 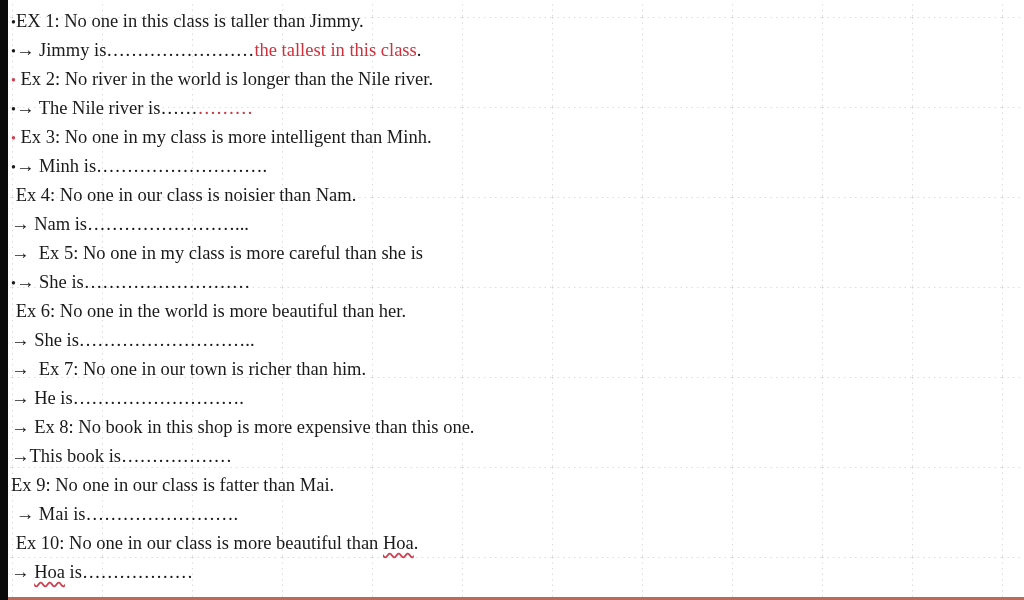 I want to click on exercise-line: • Ex 3: No one in my class is more intelligent than Minh., so click(x=221, y=137).